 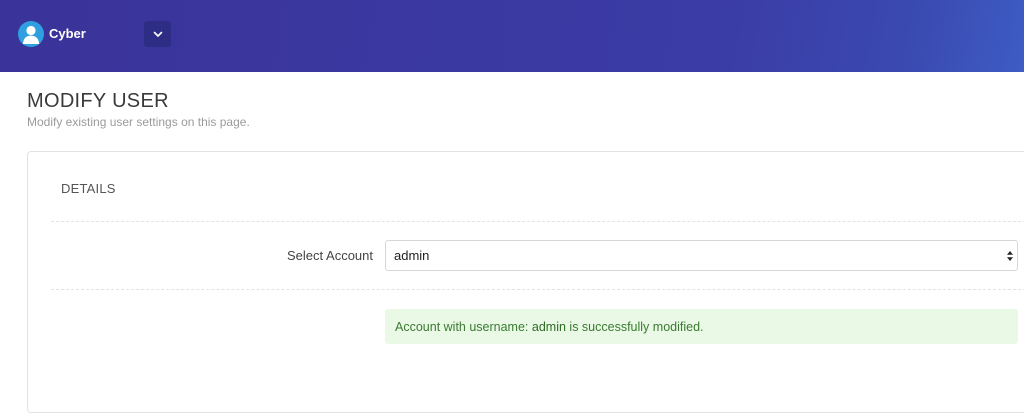 What do you see at coordinates (31, 34) in the screenshot?
I see `user-avatar-icon` at bounding box center [31, 34].